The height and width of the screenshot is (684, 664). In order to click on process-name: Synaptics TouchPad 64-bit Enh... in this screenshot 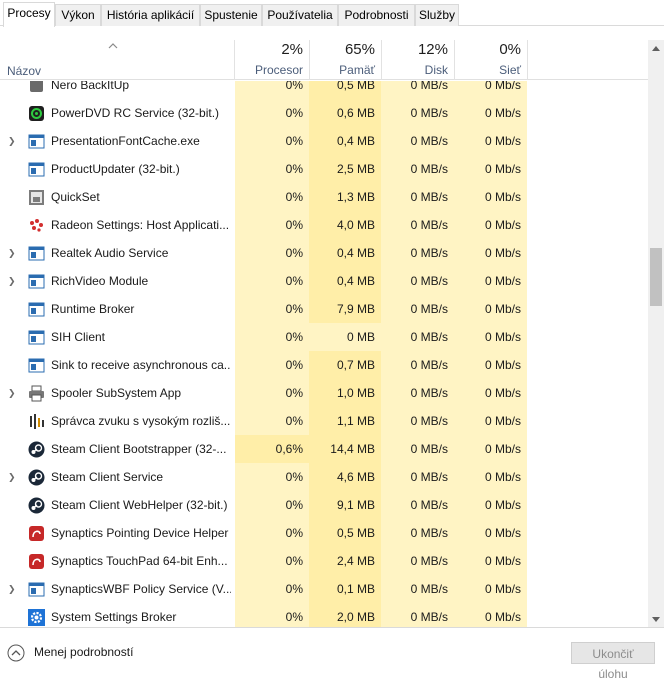, I will do `click(139, 561)`.